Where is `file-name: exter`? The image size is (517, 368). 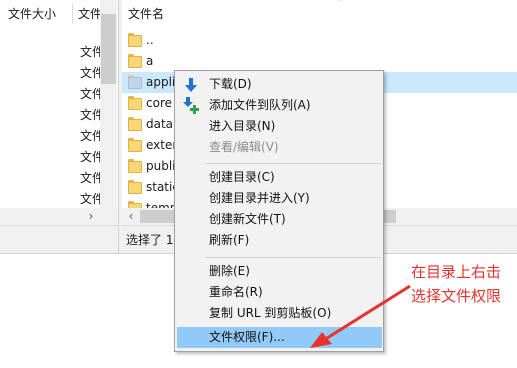
file-name: exter is located at coordinates (162, 145).